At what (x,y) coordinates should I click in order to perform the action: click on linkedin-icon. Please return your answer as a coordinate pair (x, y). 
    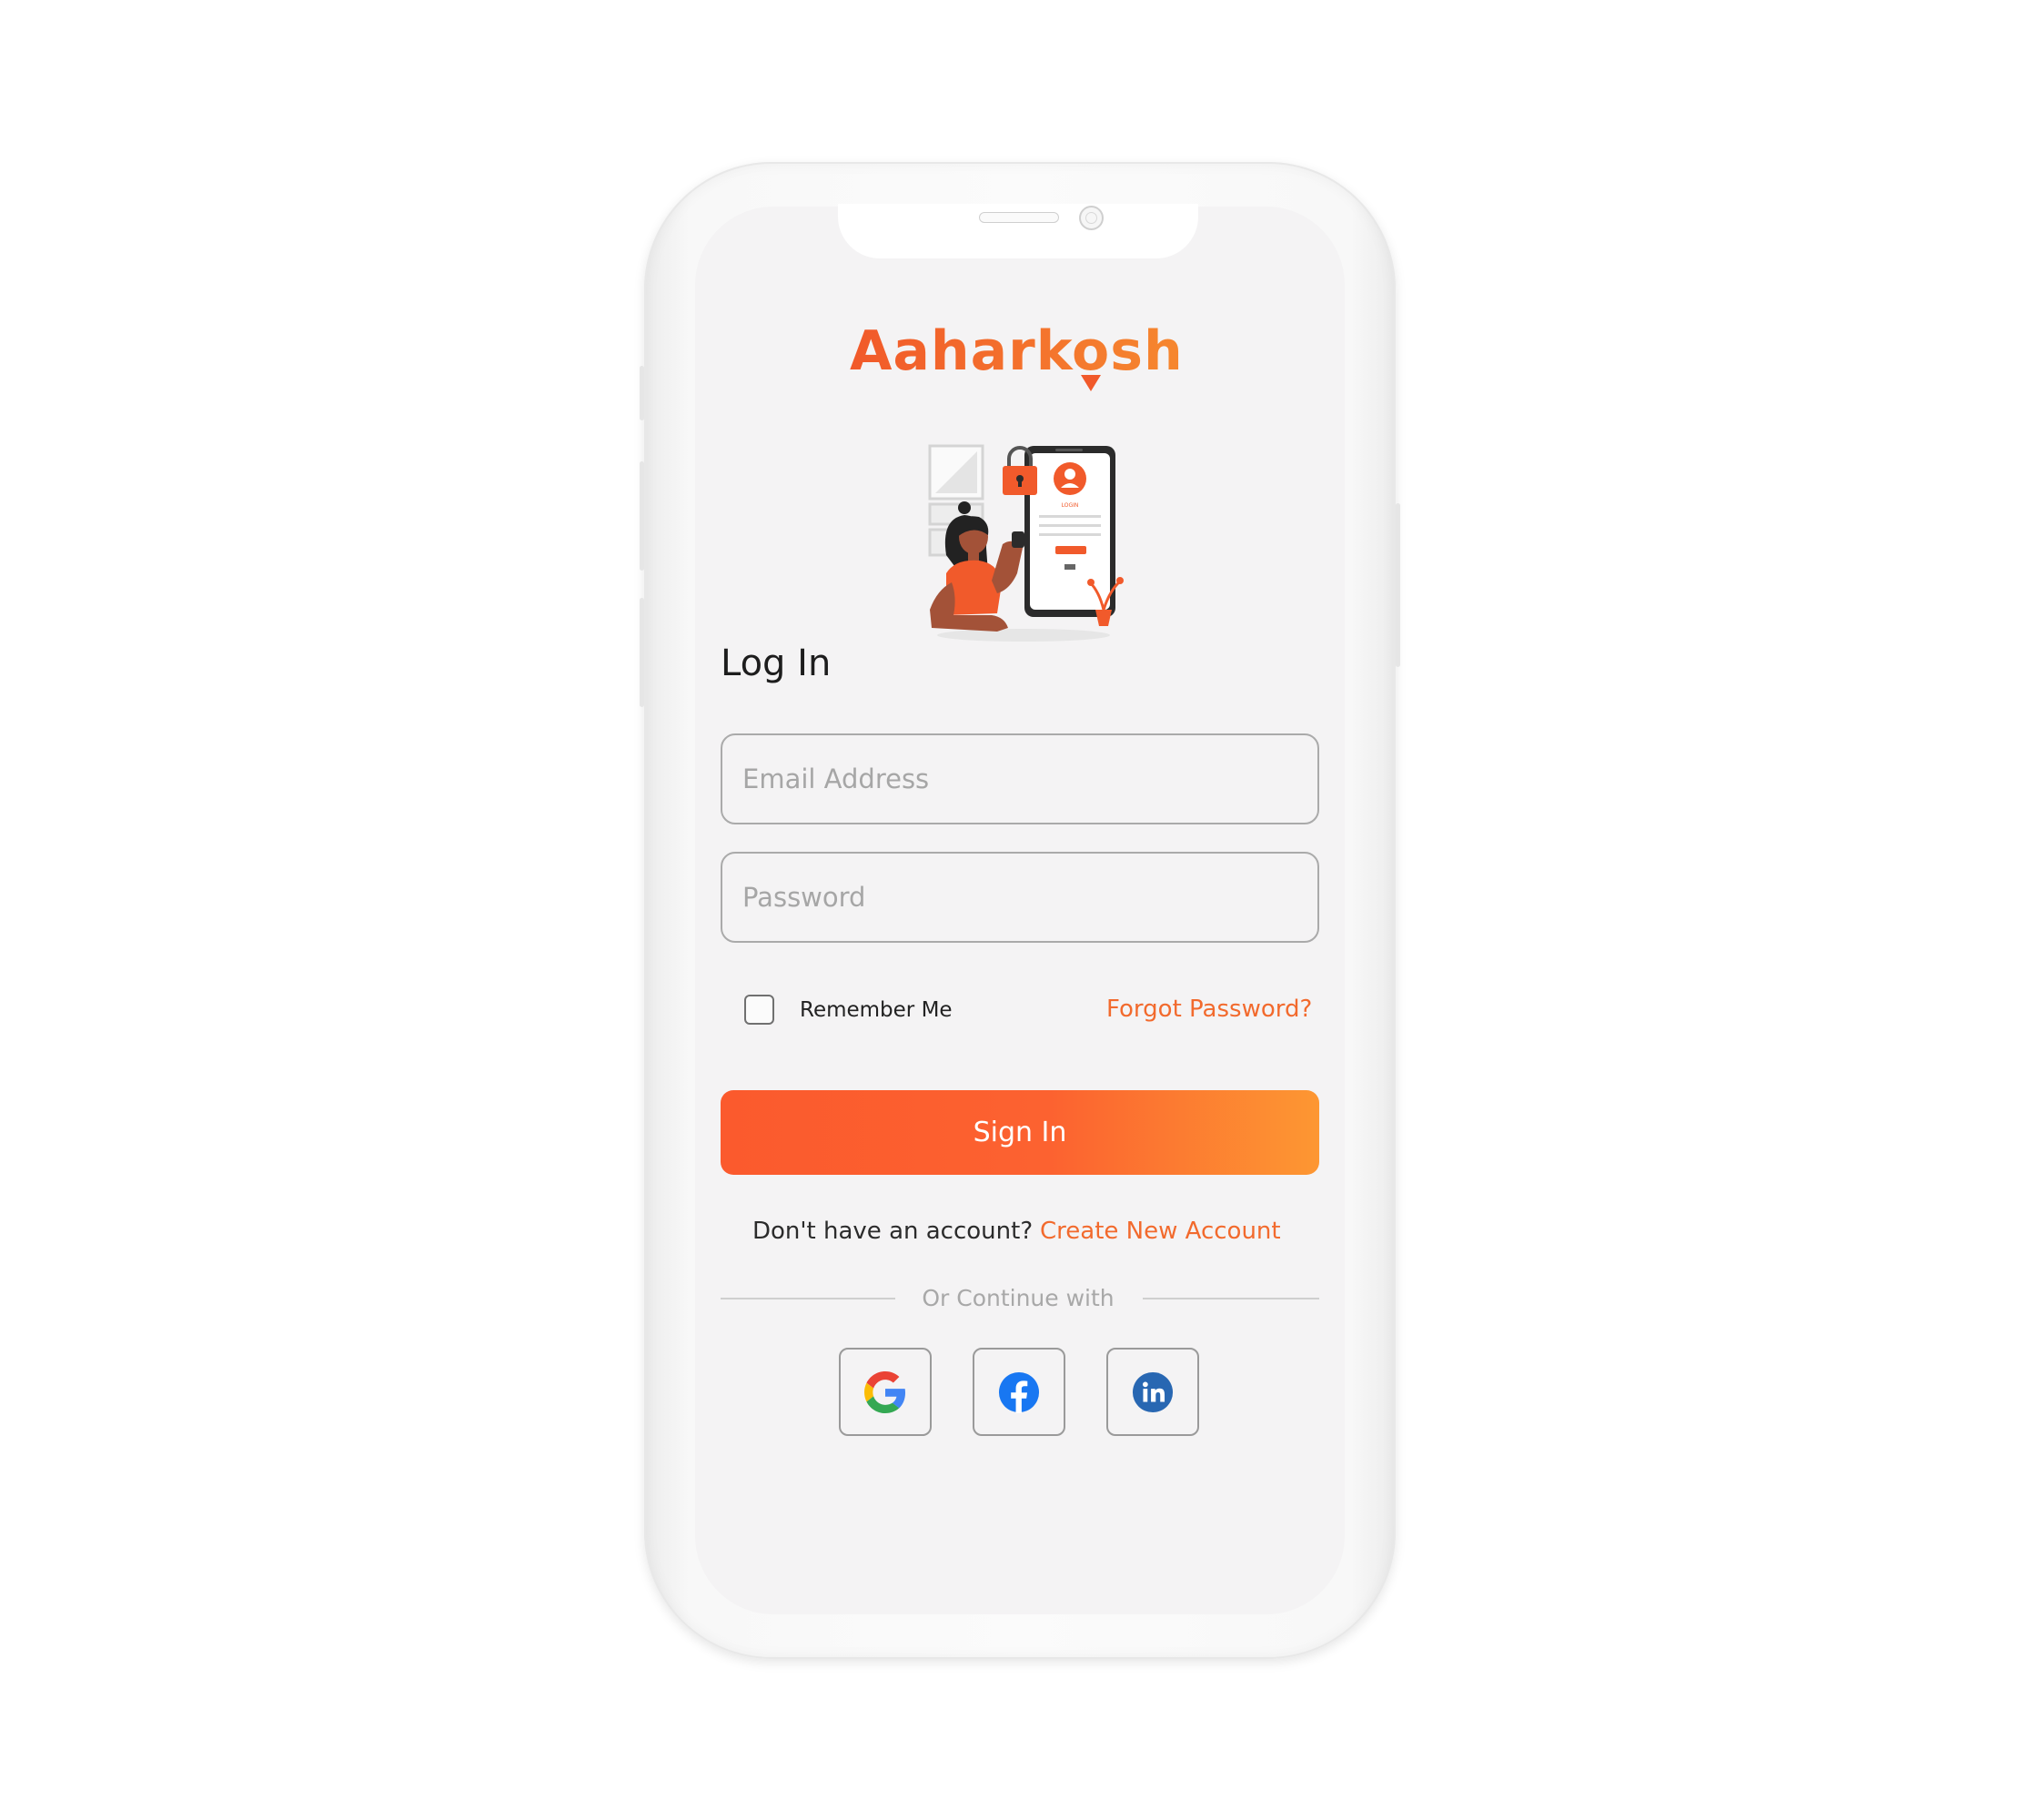
    Looking at the image, I should click on (1153, 1391).